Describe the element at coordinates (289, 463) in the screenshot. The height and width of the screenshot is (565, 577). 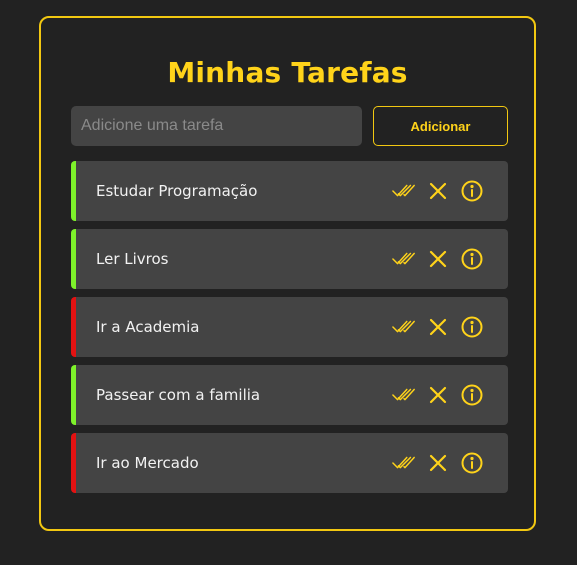
I see `task-item: Ir ao Mercado` at that location.